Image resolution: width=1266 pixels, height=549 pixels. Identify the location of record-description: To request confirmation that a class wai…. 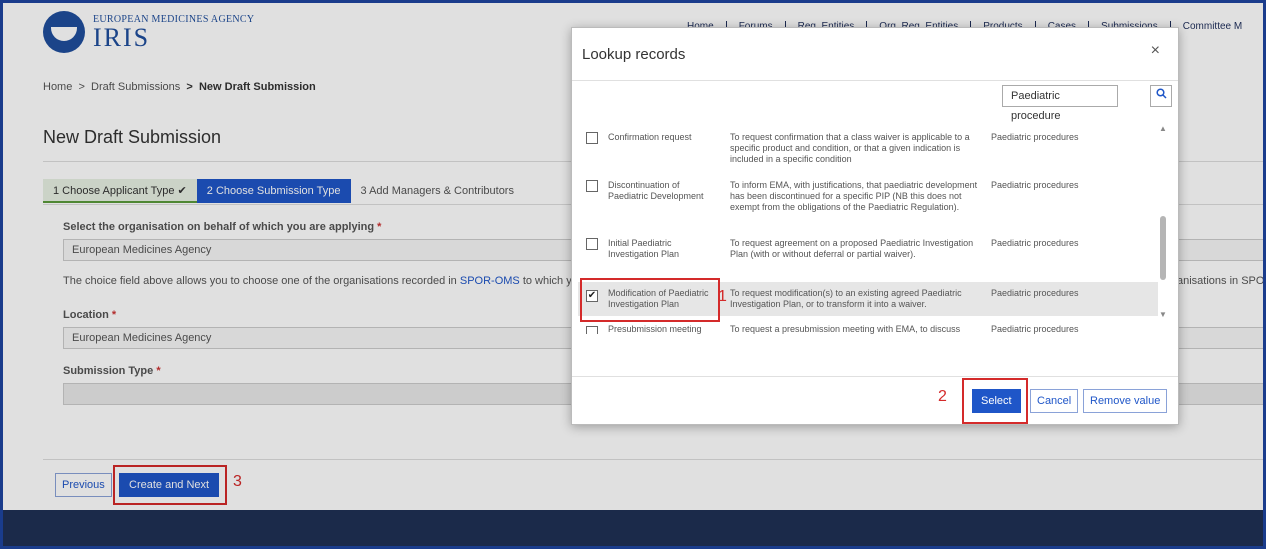
(850, 148).